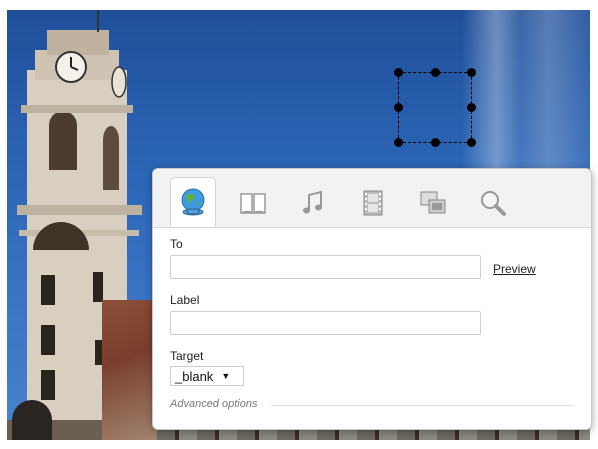 This screenshot has width=598, height=449. I want to click on selection-box, so click(435, 107).